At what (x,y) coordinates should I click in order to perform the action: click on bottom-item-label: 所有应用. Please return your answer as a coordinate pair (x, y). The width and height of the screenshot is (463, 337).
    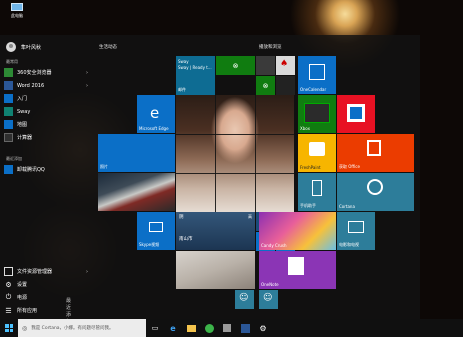
    Looking at the image, I should click on (27, 311).